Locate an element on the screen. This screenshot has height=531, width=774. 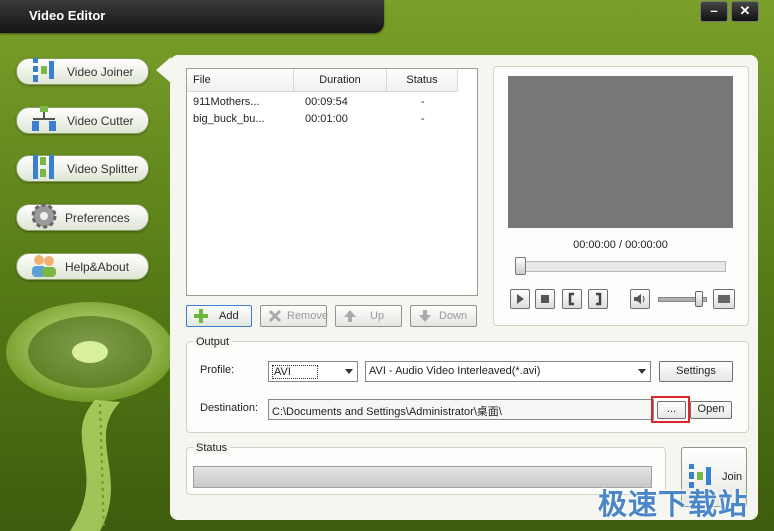
settings-button: Settings is located at coordinates (696, 371).